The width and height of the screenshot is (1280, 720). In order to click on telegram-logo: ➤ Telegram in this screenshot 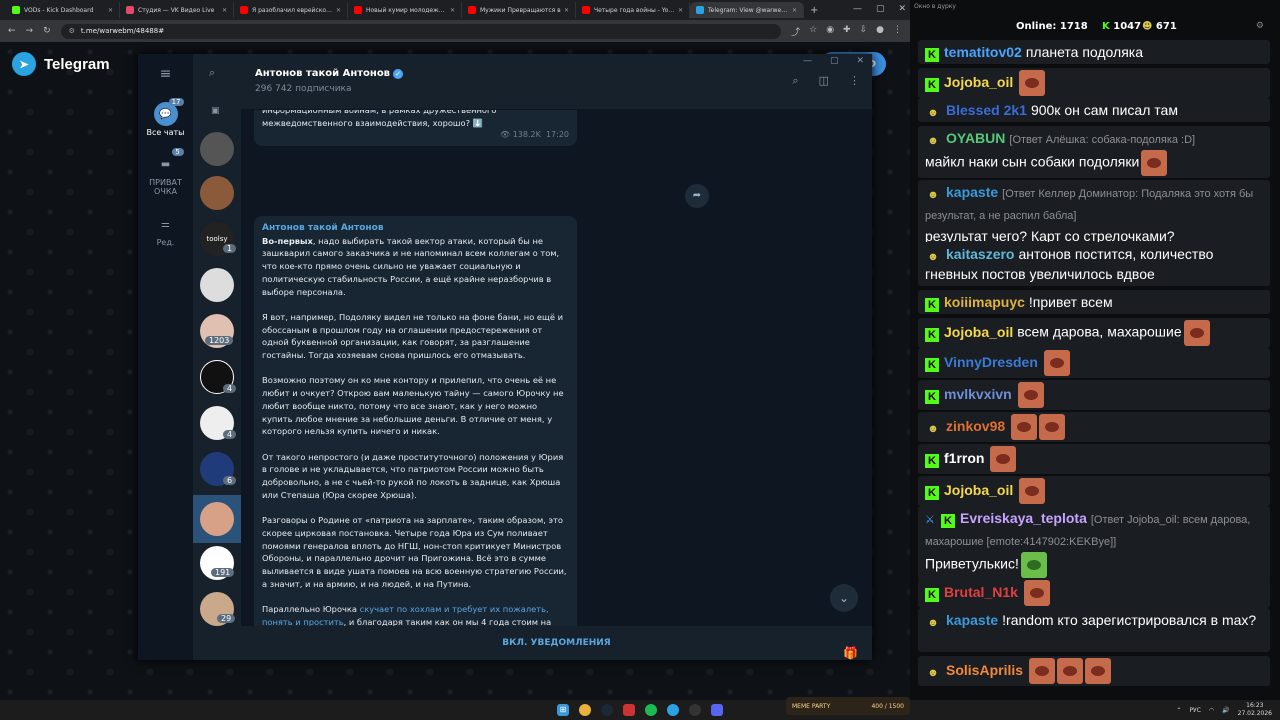, I will do `click(61, 64)`.